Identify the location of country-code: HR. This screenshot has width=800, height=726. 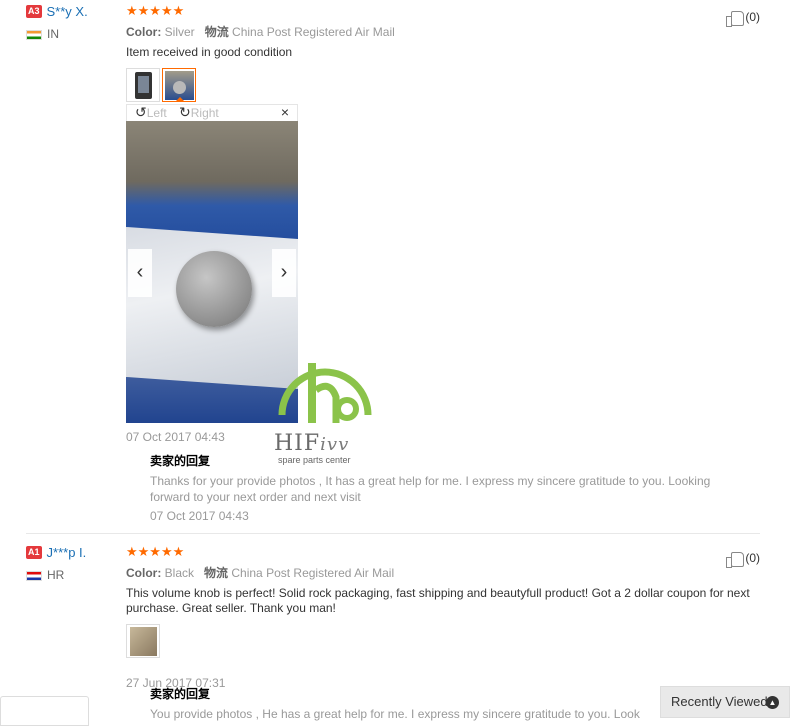
(56, 575).